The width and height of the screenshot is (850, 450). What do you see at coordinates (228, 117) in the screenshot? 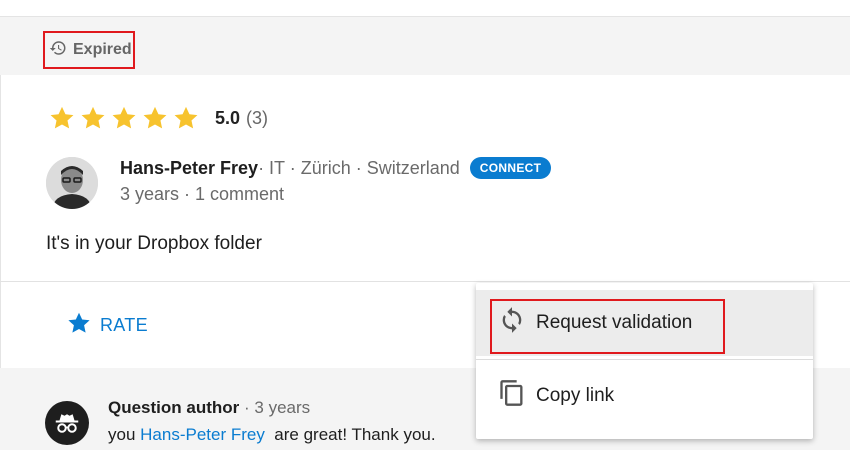
I see `rating-score: 5.0` at bounding box center [228, 117].